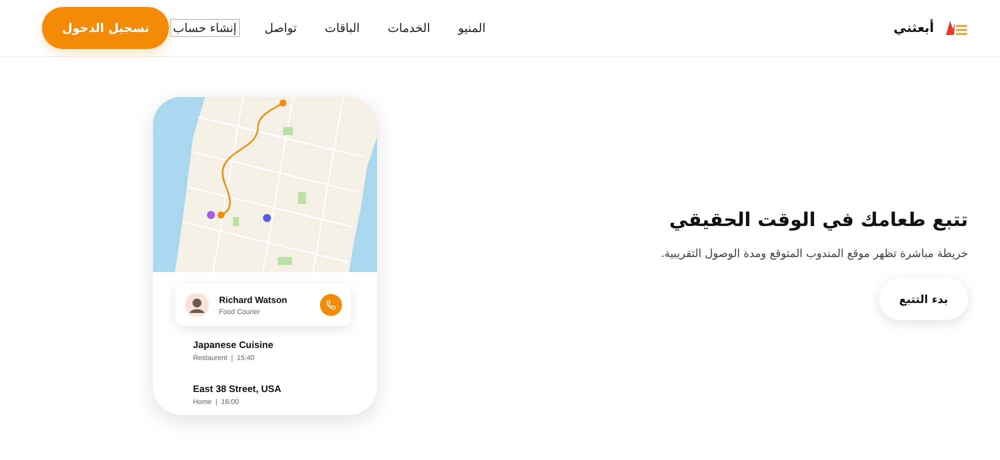 This screenshot has height=460, width=1000. Describe the element at coordinates (281, 28) in the screenshot. I see `nav-link: تواصل` at that location.